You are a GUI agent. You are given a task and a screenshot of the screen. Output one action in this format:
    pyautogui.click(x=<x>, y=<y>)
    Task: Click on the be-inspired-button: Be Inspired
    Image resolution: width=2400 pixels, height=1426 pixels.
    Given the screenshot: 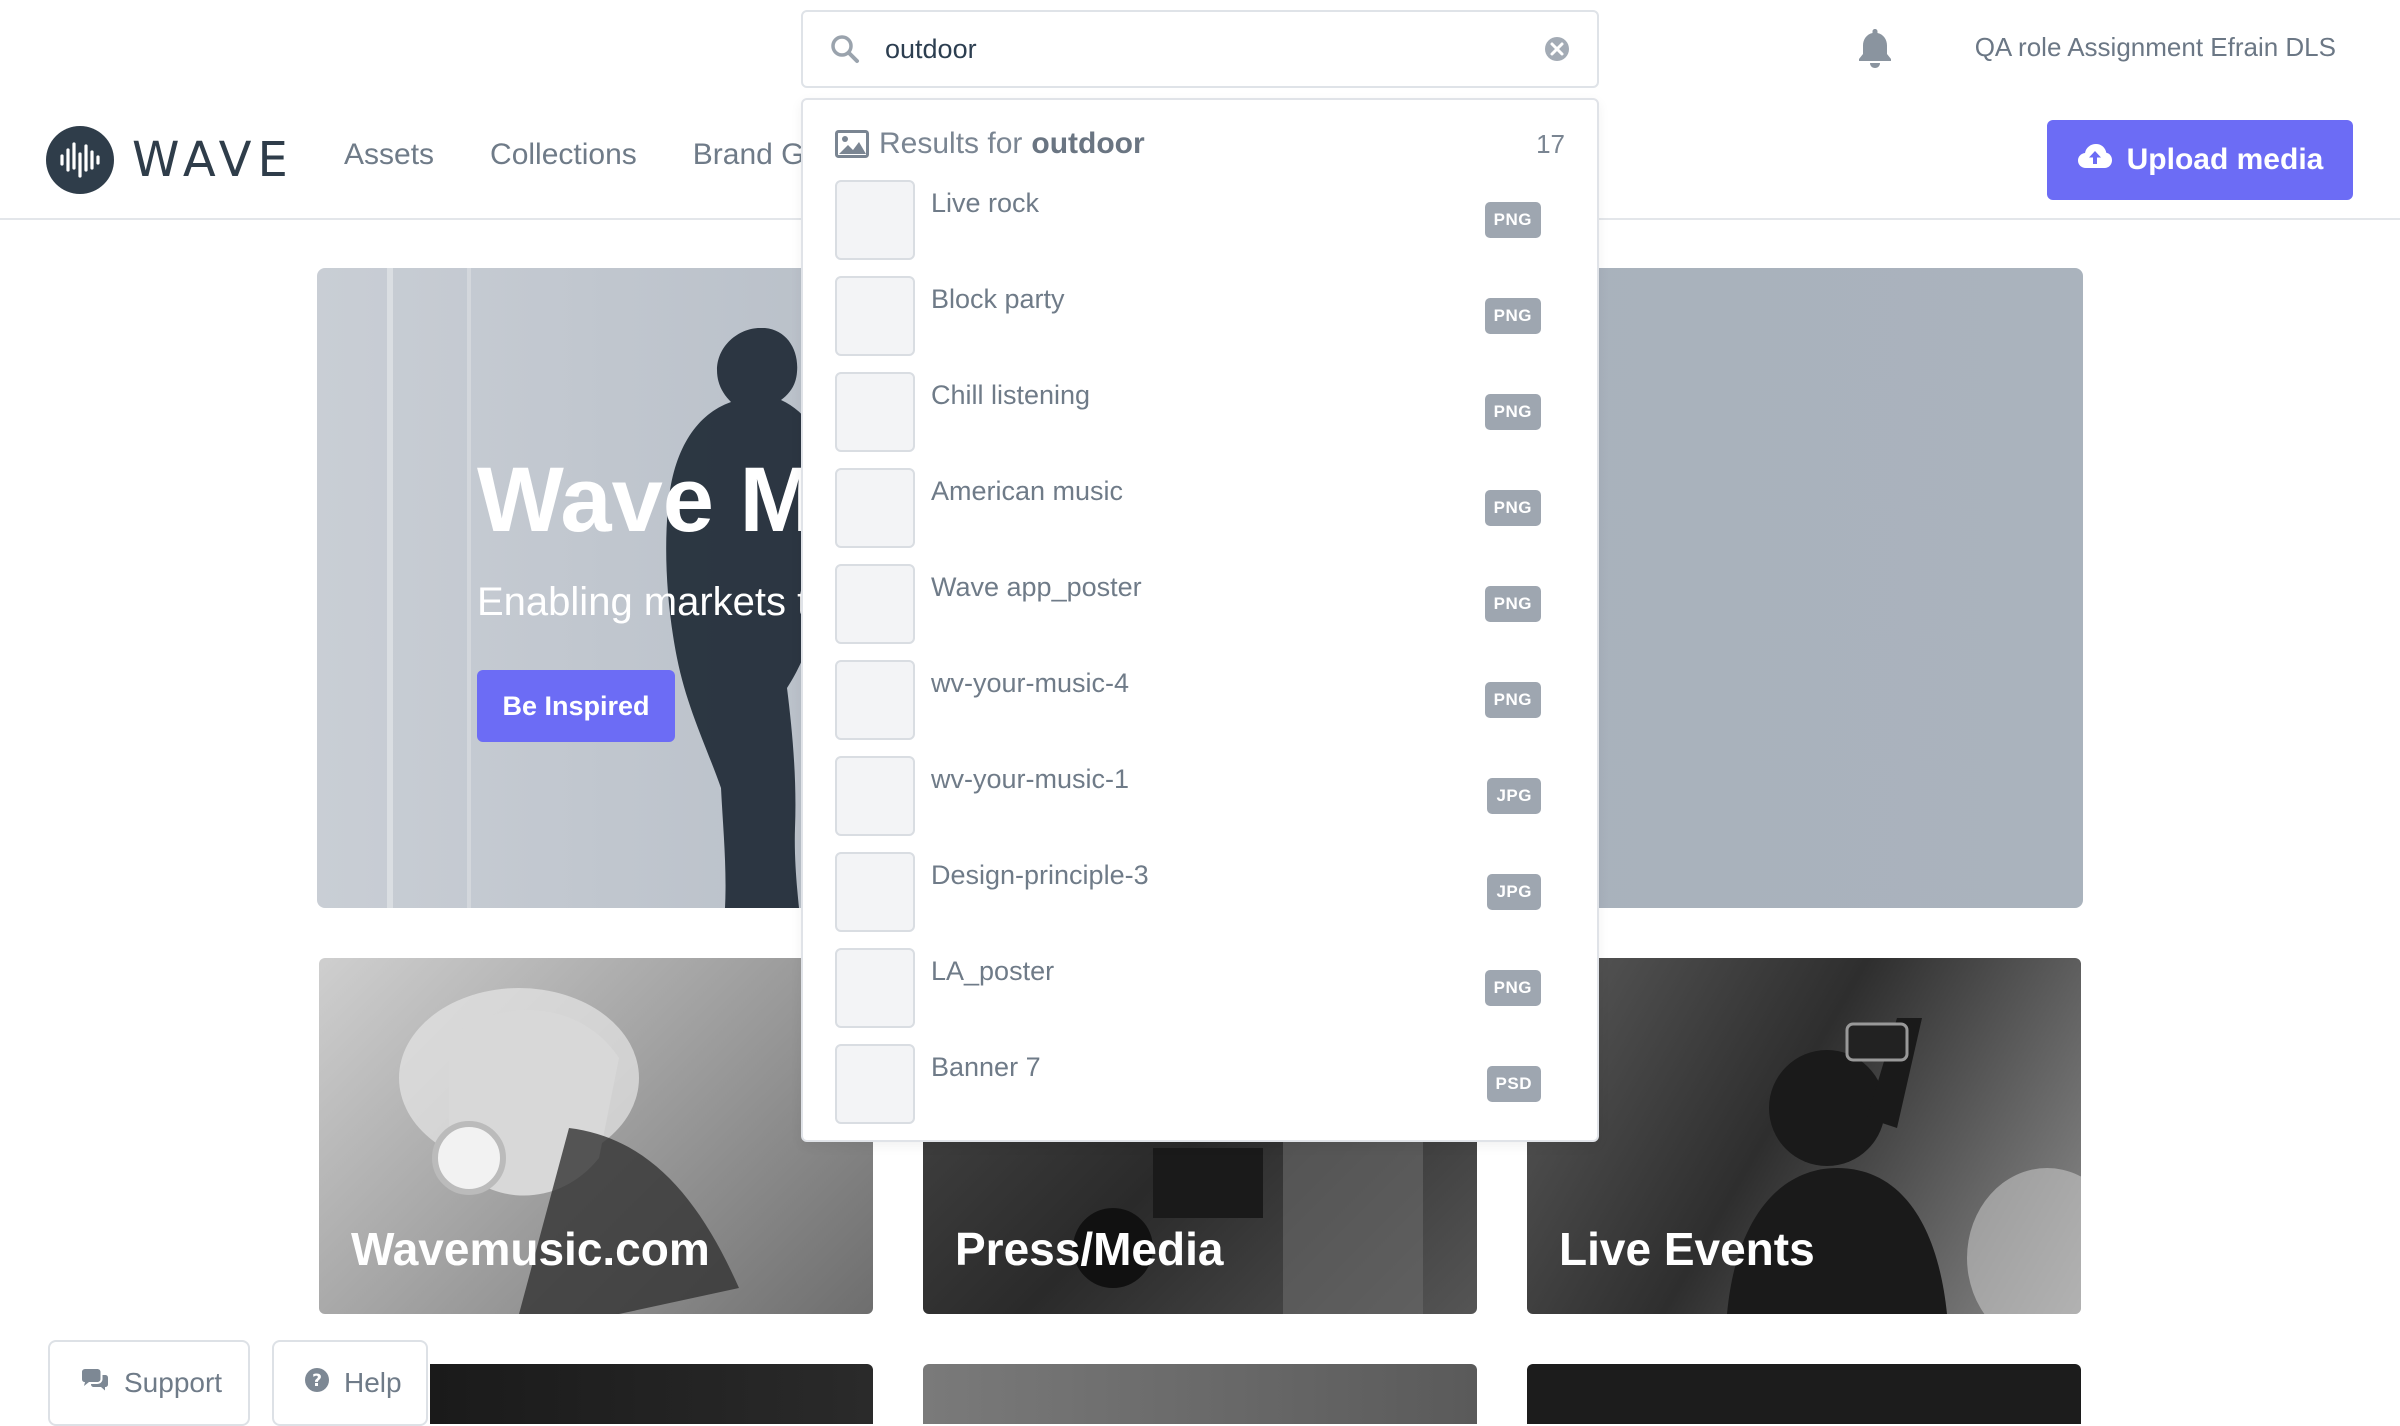 What is the action you would take?
    pyautogui.click(x=576, y=706)
    